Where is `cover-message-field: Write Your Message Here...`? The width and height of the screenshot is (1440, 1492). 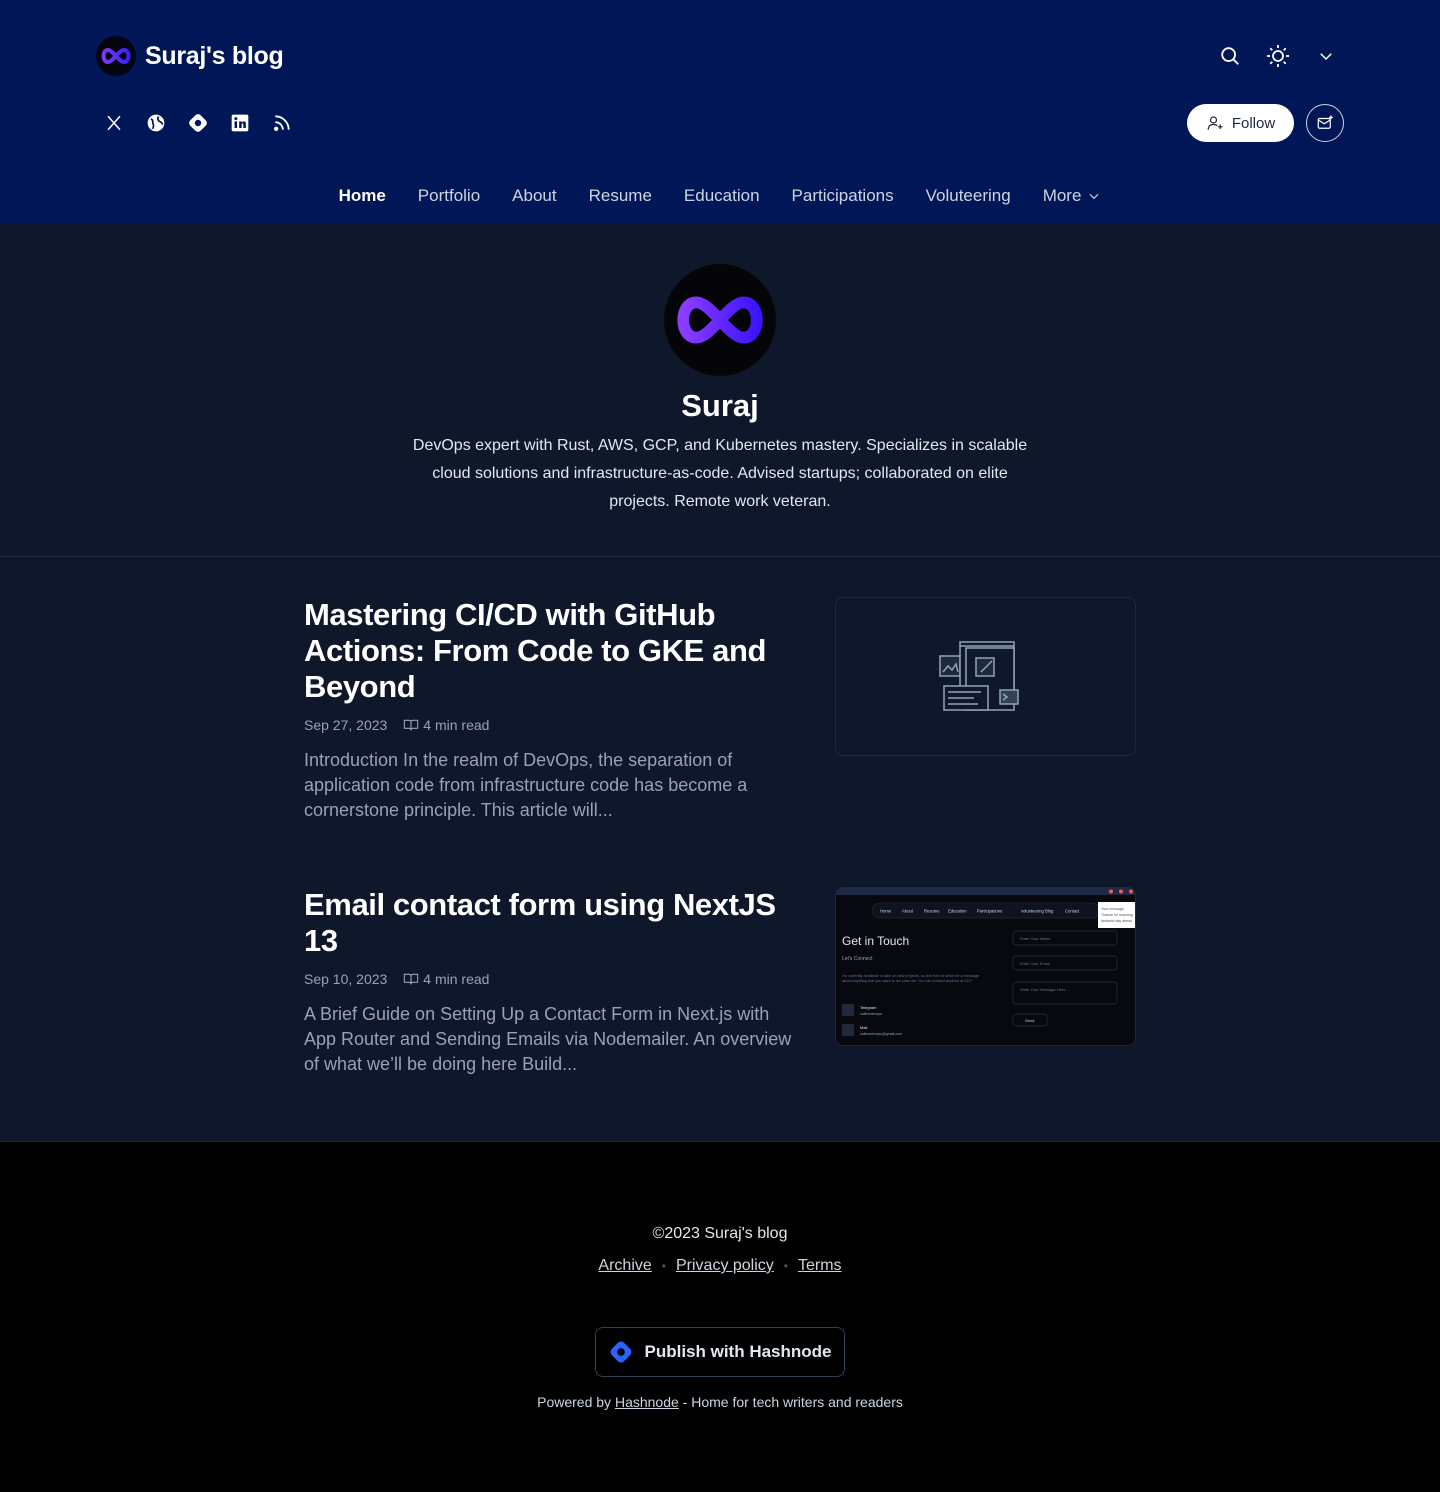 cover-message-field: Write Your Message Here... is located at coordinates (1044, 989).